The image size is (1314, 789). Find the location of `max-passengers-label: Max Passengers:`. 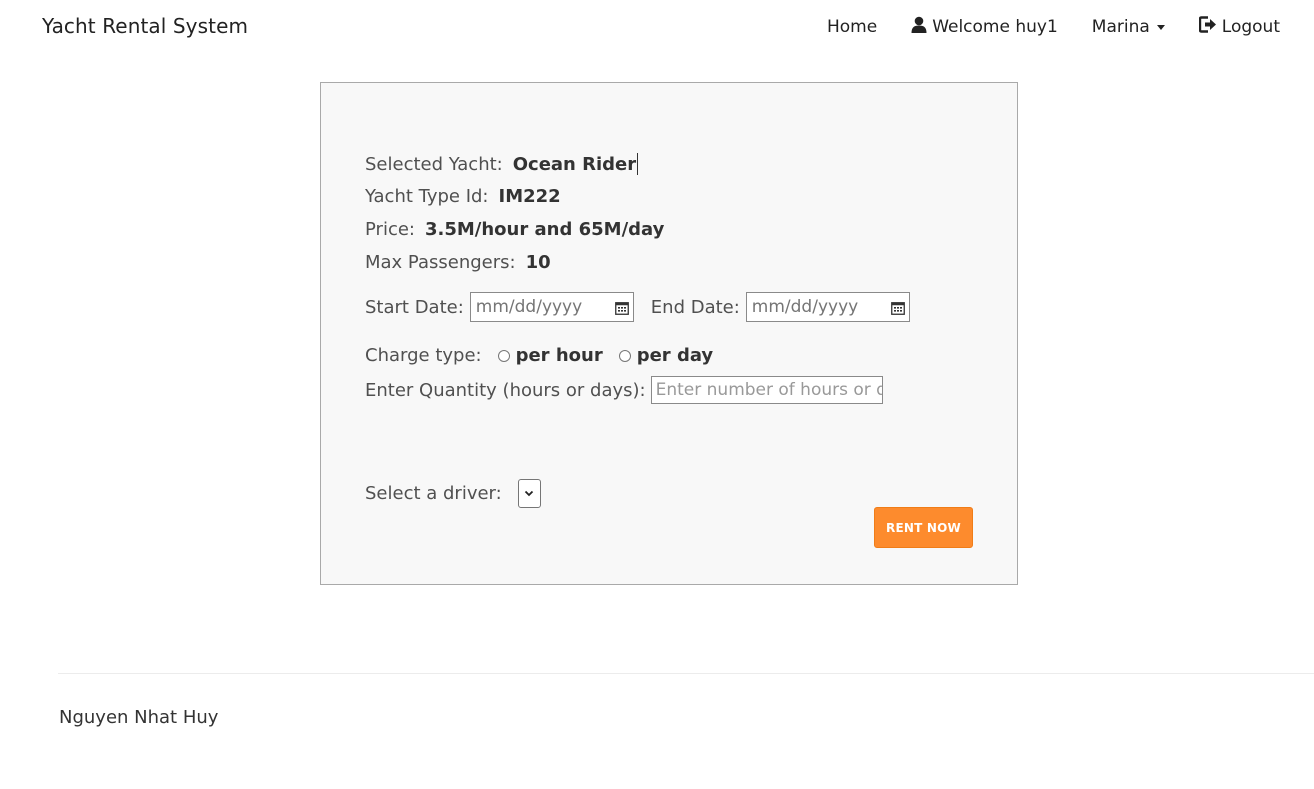

max-passengers-label: Max Passengers: is located at coordinates (440, 262).